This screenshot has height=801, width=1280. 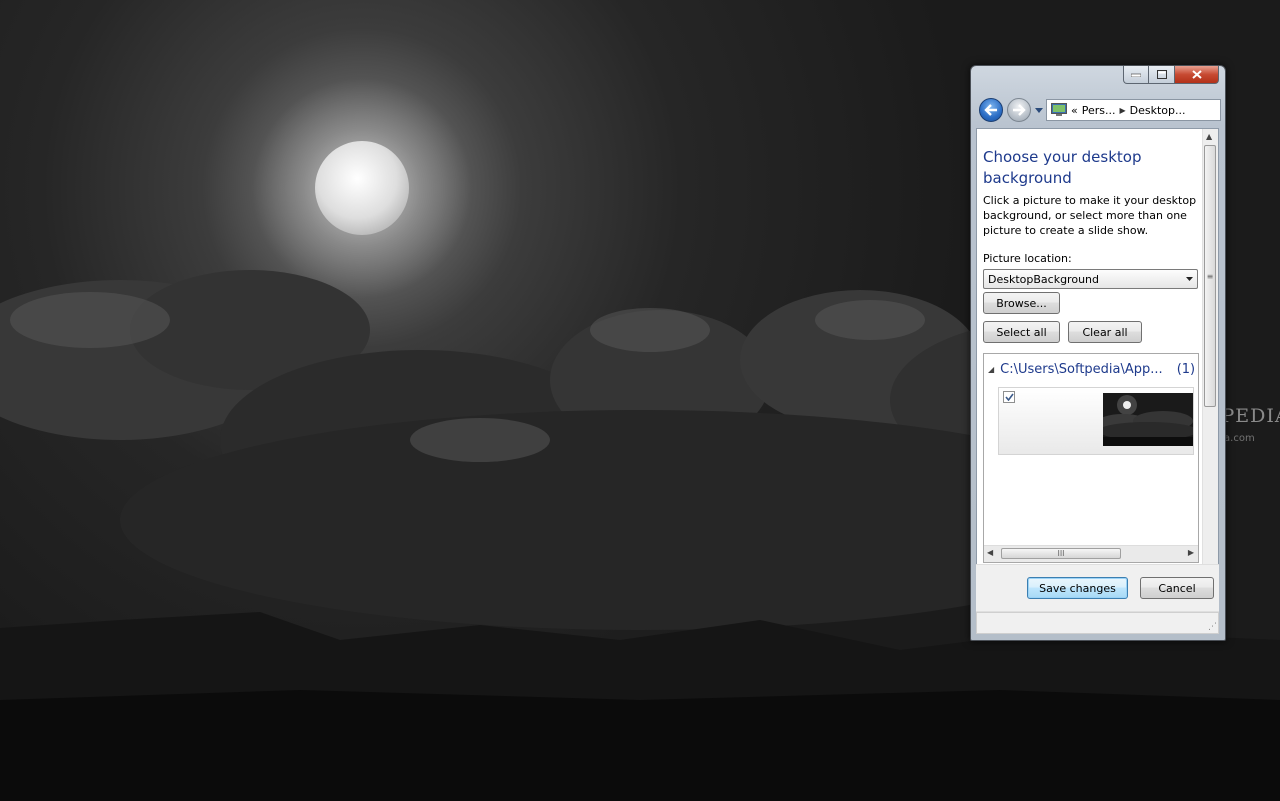 I want to click on vertical-scrollbar: ▲ ≡ ▼, so click(x=1210, y=368).